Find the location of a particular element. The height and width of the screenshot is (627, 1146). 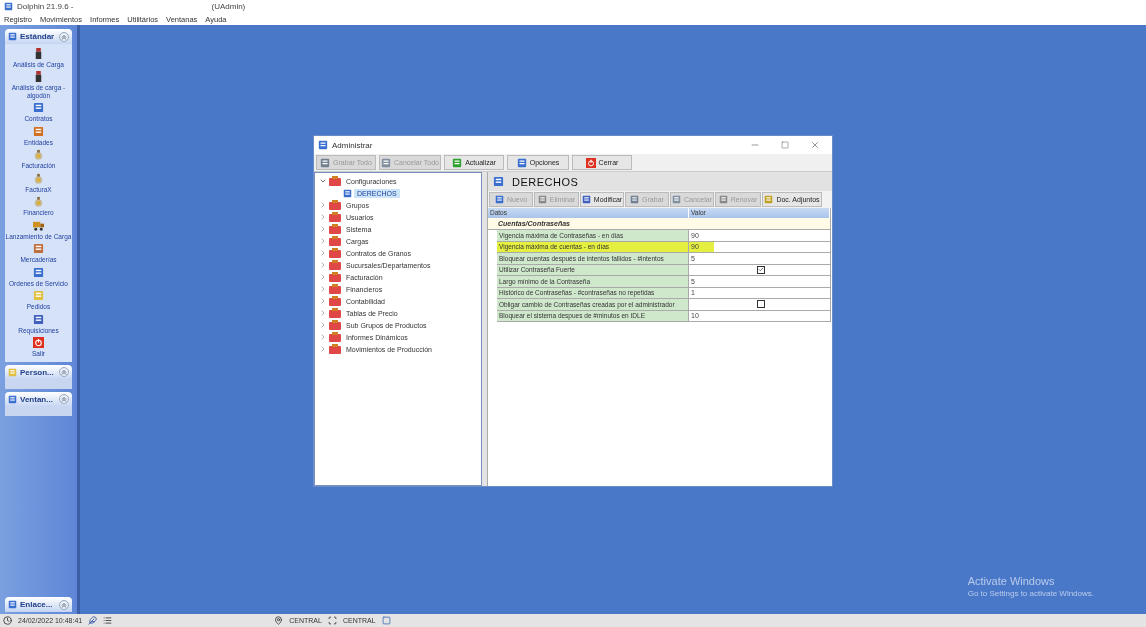

pin-icon is located at coordinates (279, 620).